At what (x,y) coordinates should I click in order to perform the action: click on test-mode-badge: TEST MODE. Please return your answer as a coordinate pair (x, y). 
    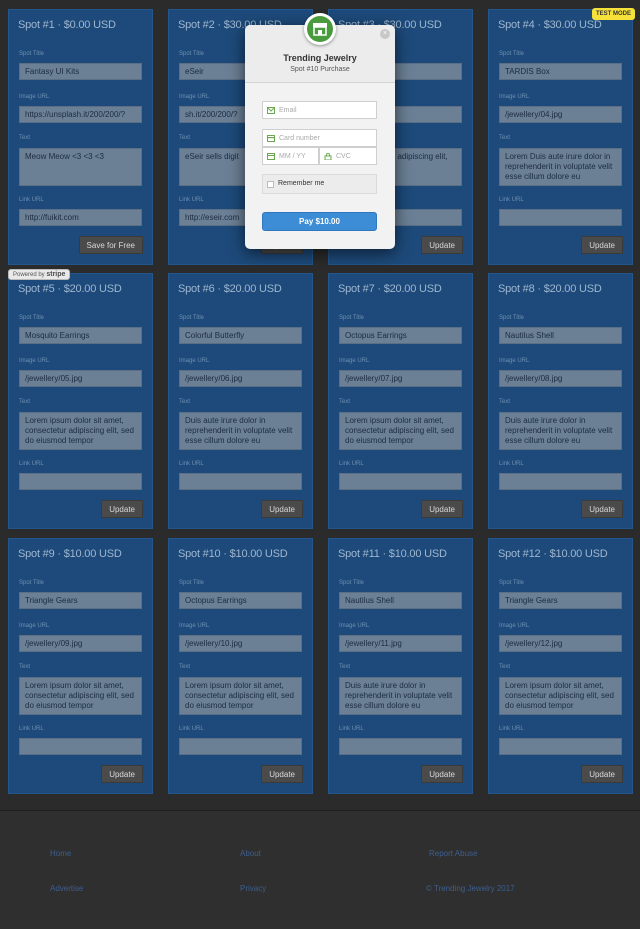
    Looking at the image, I should click on (614, 14).